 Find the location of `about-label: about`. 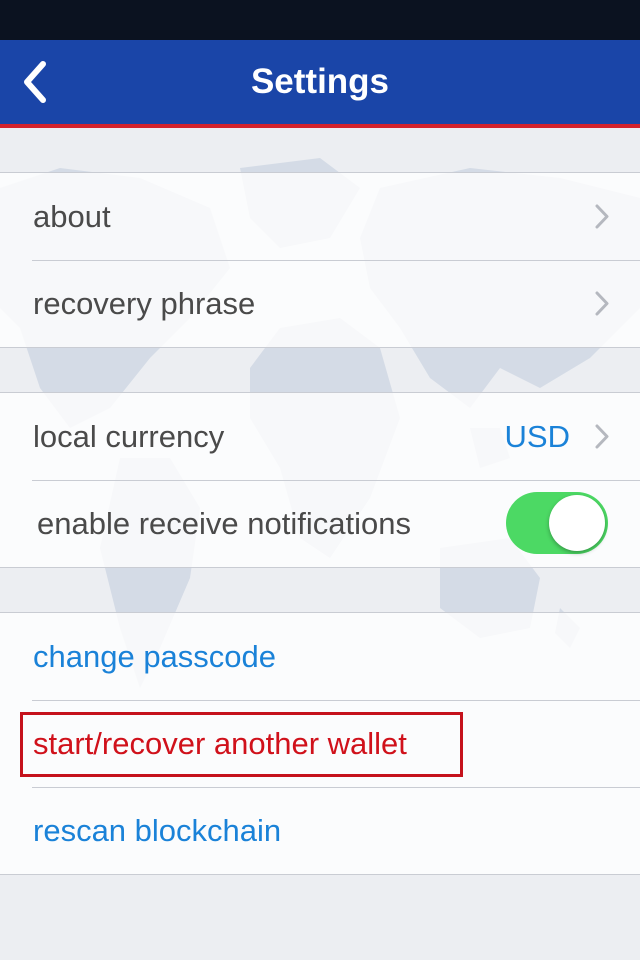

about-label: about is located at coordinates (72, 216).